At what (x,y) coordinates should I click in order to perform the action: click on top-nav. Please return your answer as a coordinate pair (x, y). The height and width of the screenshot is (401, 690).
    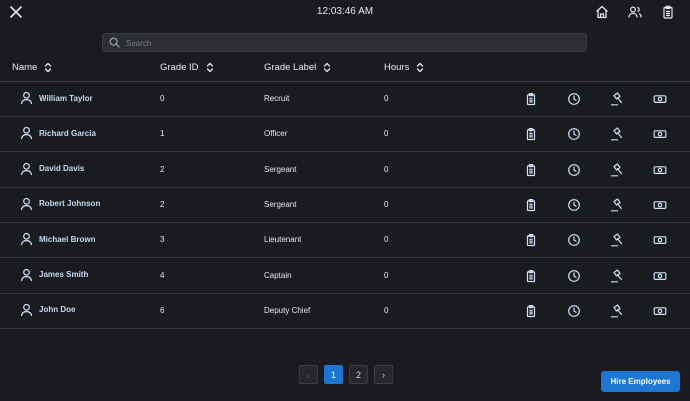
    Looking at the image, I should click on (635, 12).